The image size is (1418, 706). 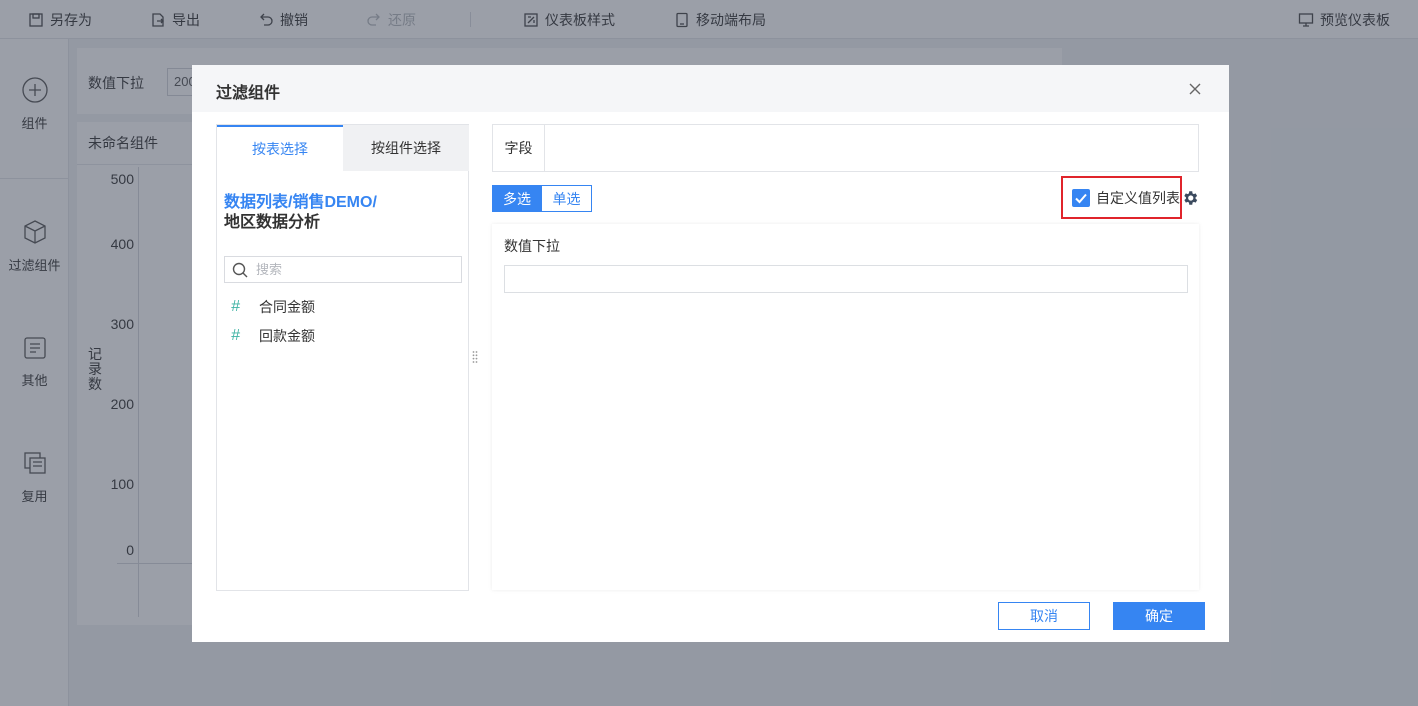 I want to click on table-path-link: 数据列表/销售DEMO/, so click(x=300, y=202).